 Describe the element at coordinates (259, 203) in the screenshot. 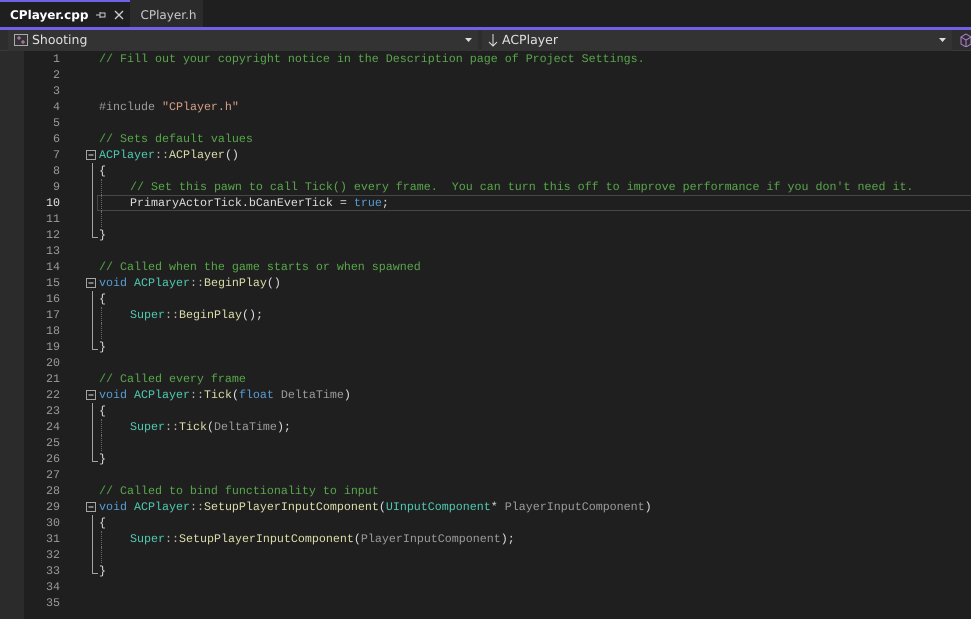

I see `code-line: PrimaryActorTick.bCanEverTick = true;` at that location.